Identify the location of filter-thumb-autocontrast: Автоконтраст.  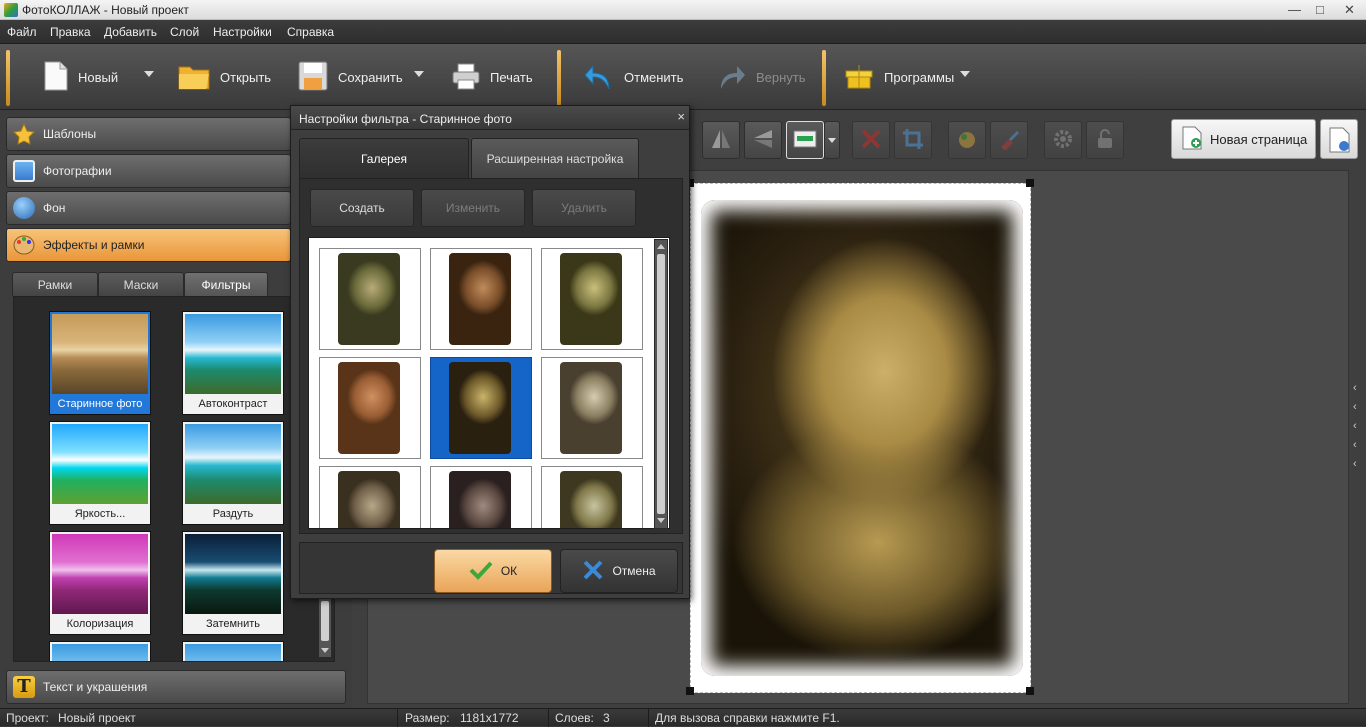
(233, 363).